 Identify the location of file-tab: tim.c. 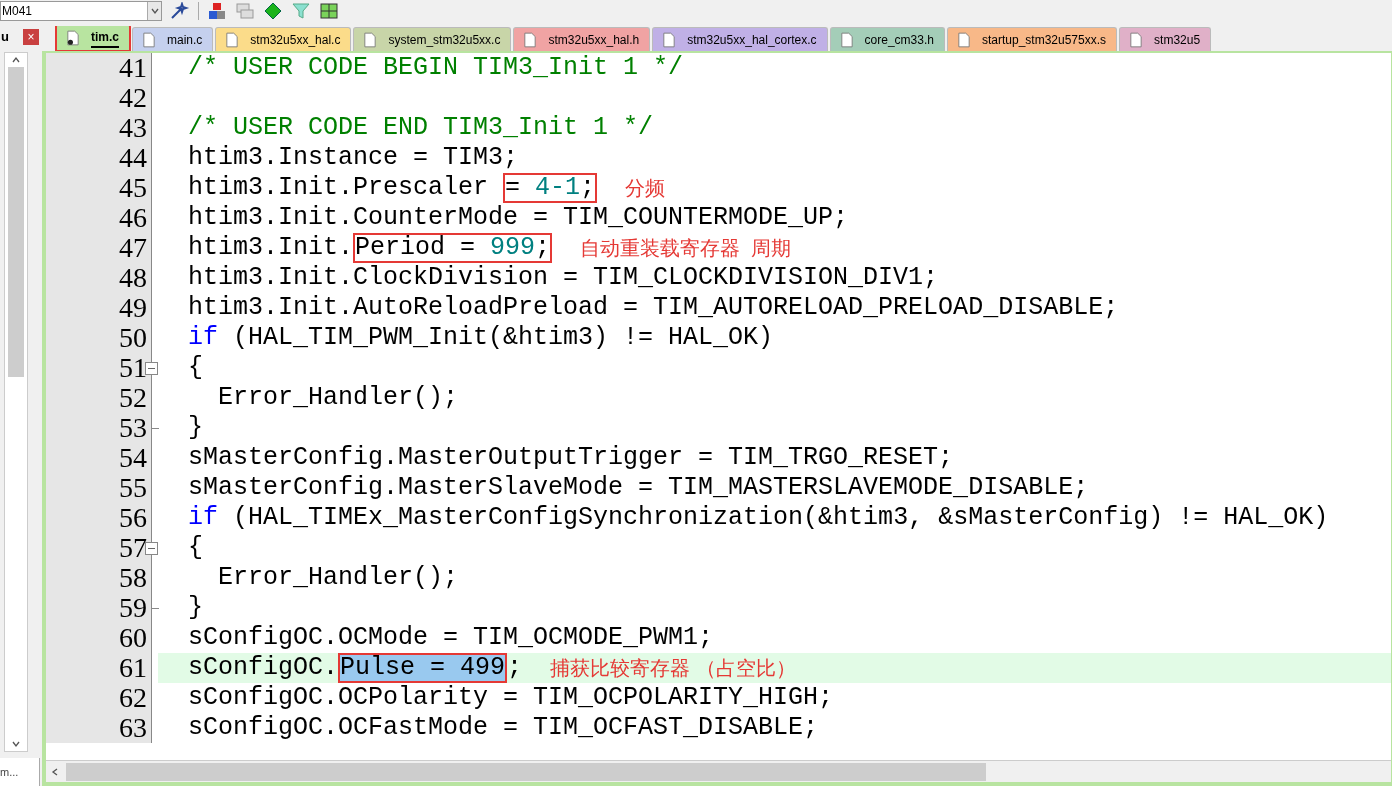
(93, 38).